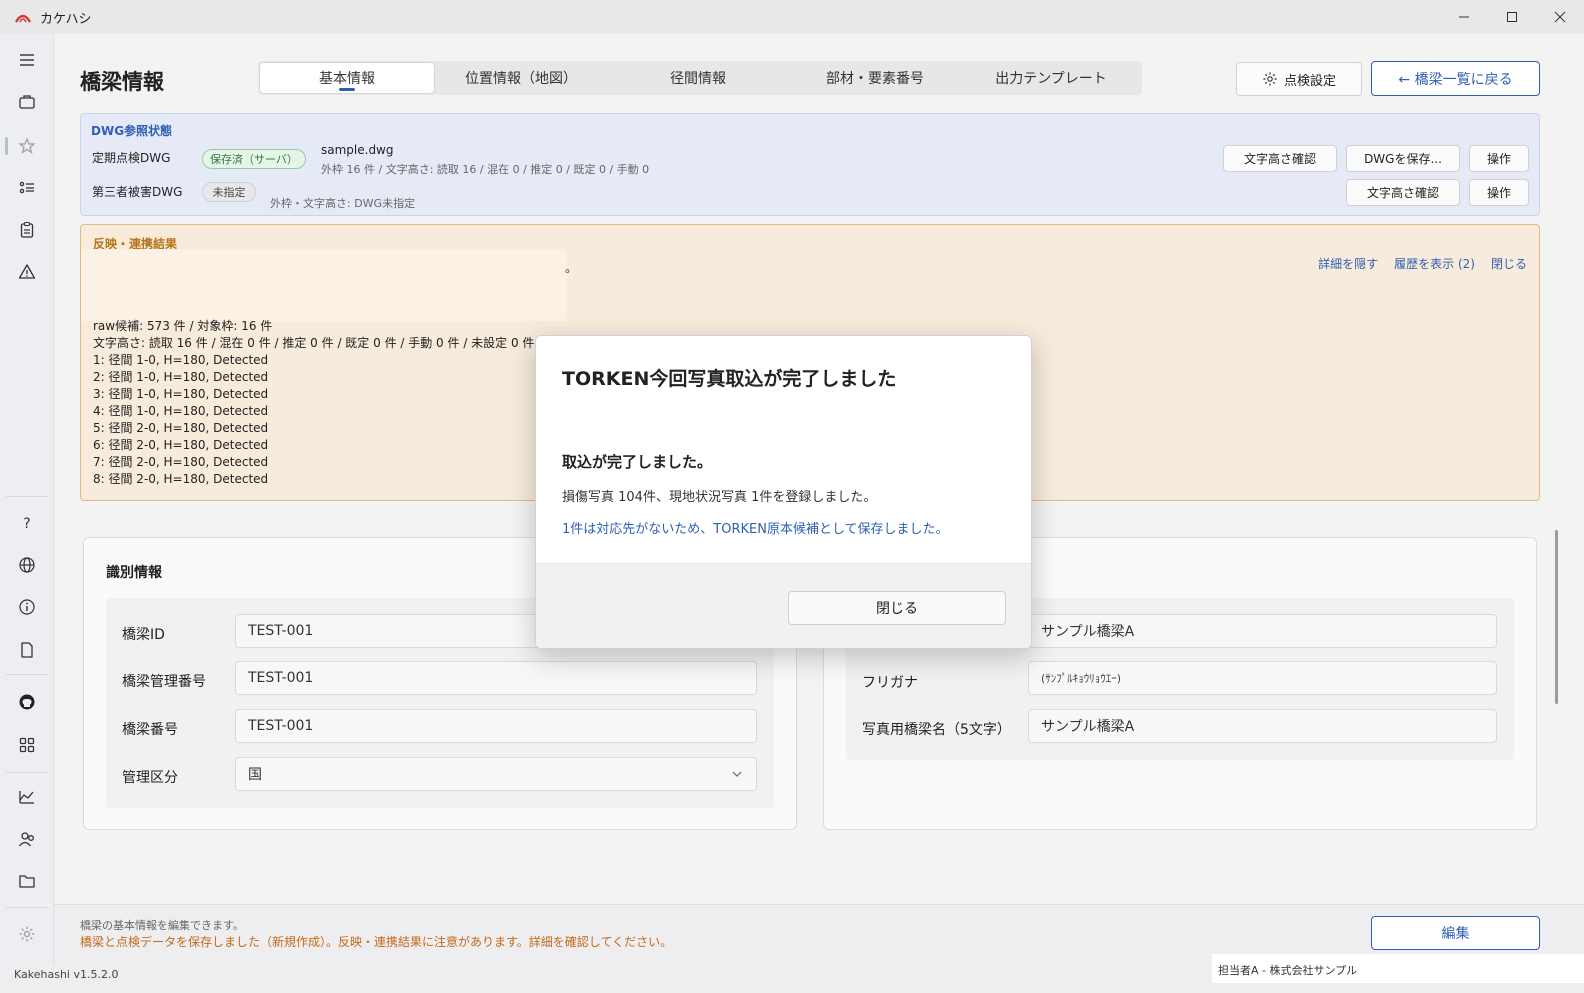  What do you see at coordinates (347, 78) in the screenshot?
I see `tab-basic-info: 基本情報` at bounding box center [347, 78].